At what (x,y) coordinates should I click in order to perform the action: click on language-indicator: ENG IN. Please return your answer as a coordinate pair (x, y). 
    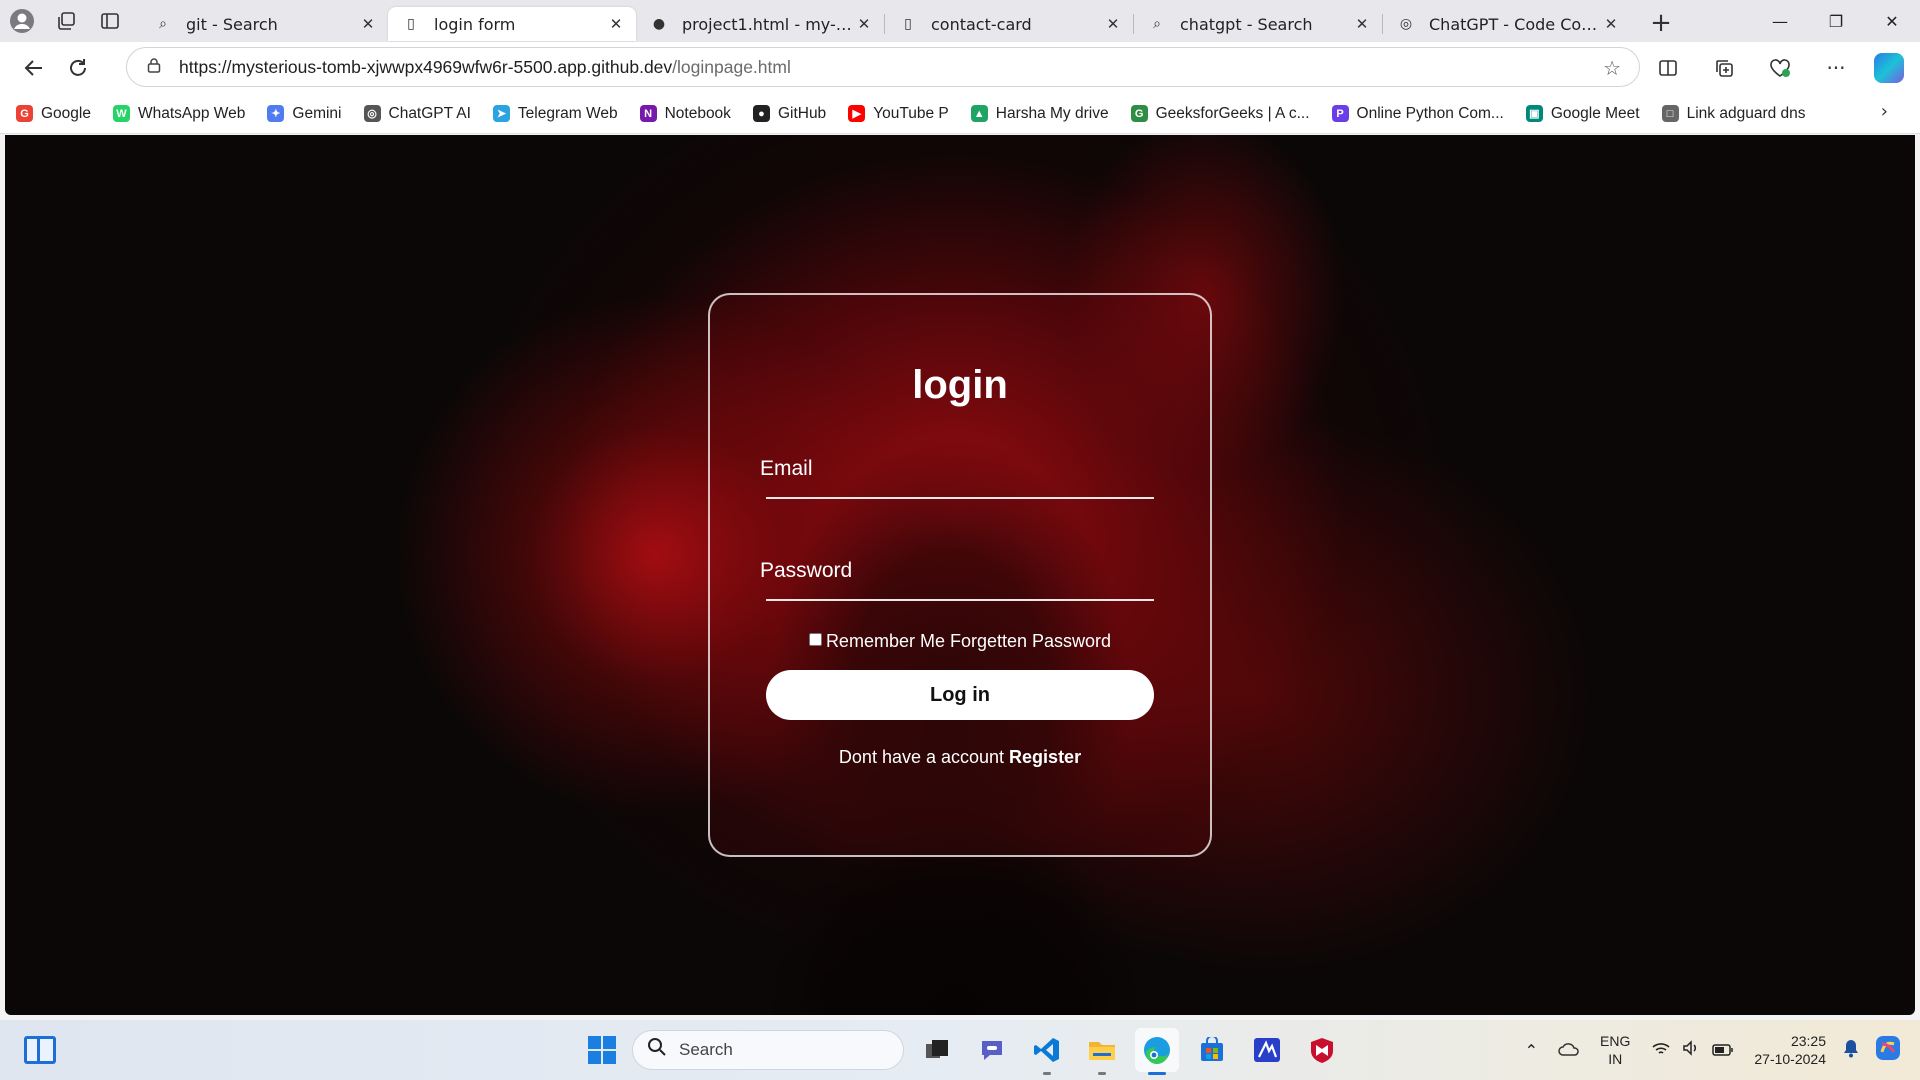
    Looking at the image, I should click on (1615, 1050).